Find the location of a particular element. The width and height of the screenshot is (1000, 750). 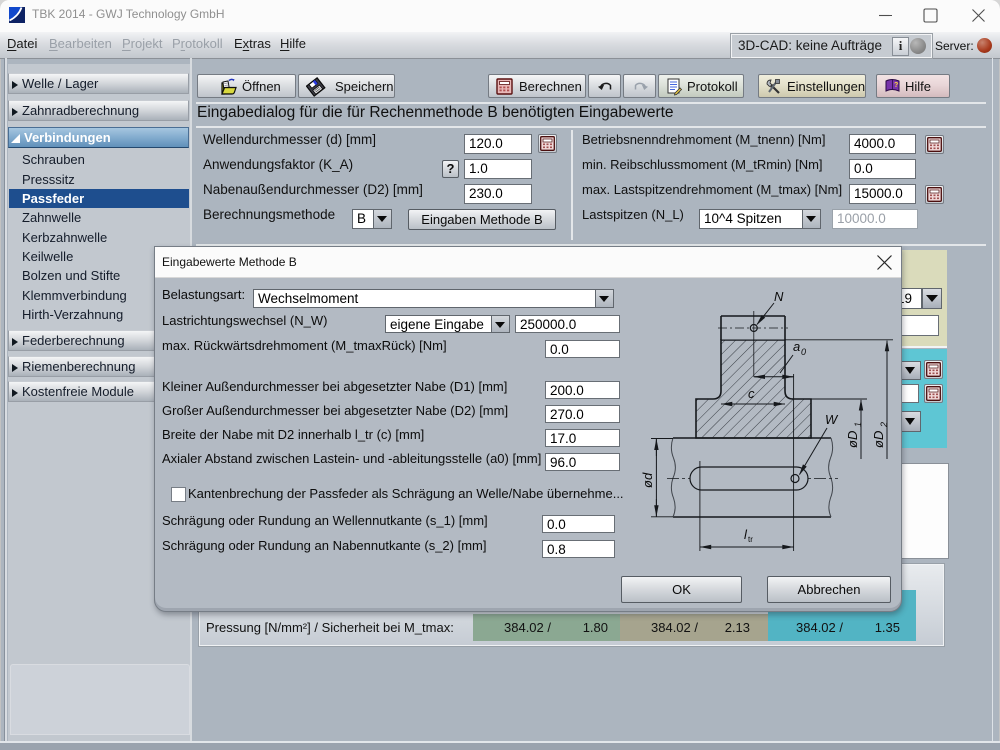

svg-text: 2 is located at coordinates (884, 425).